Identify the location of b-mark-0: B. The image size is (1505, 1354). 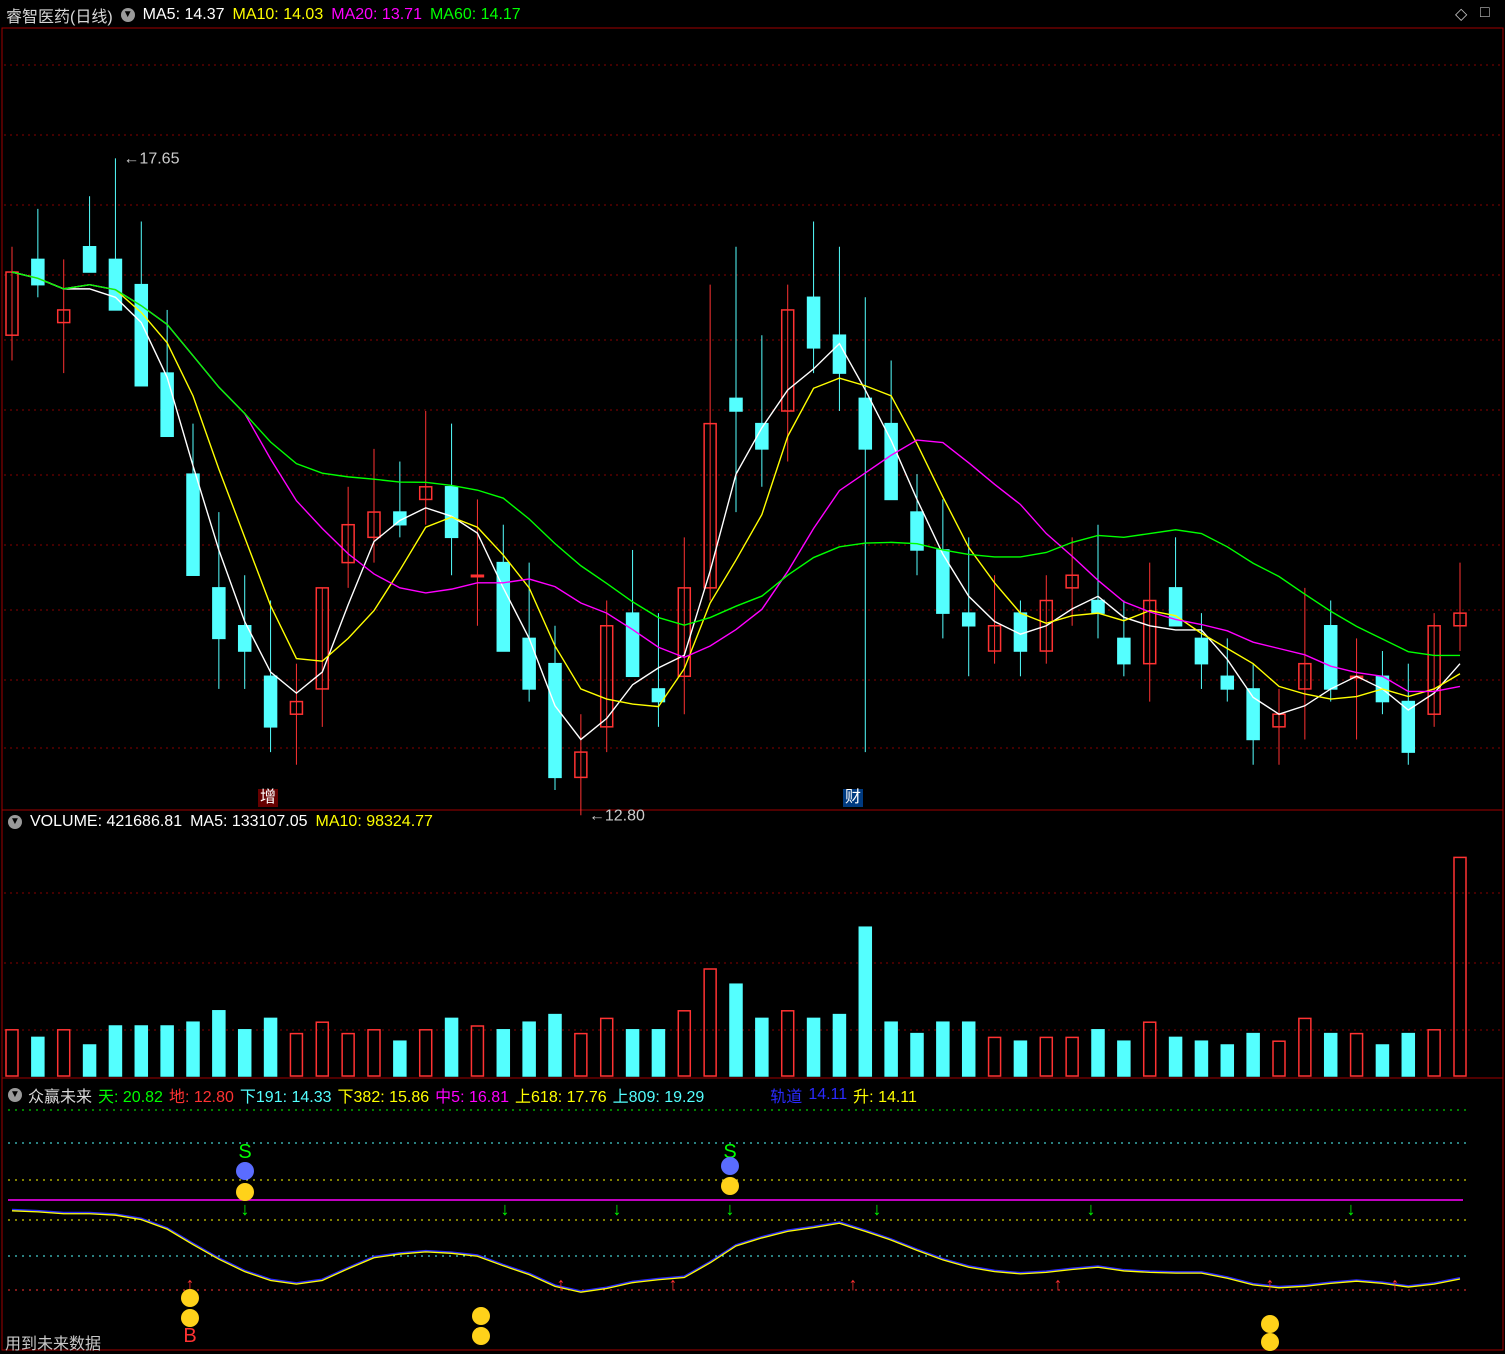
(189, 1336).